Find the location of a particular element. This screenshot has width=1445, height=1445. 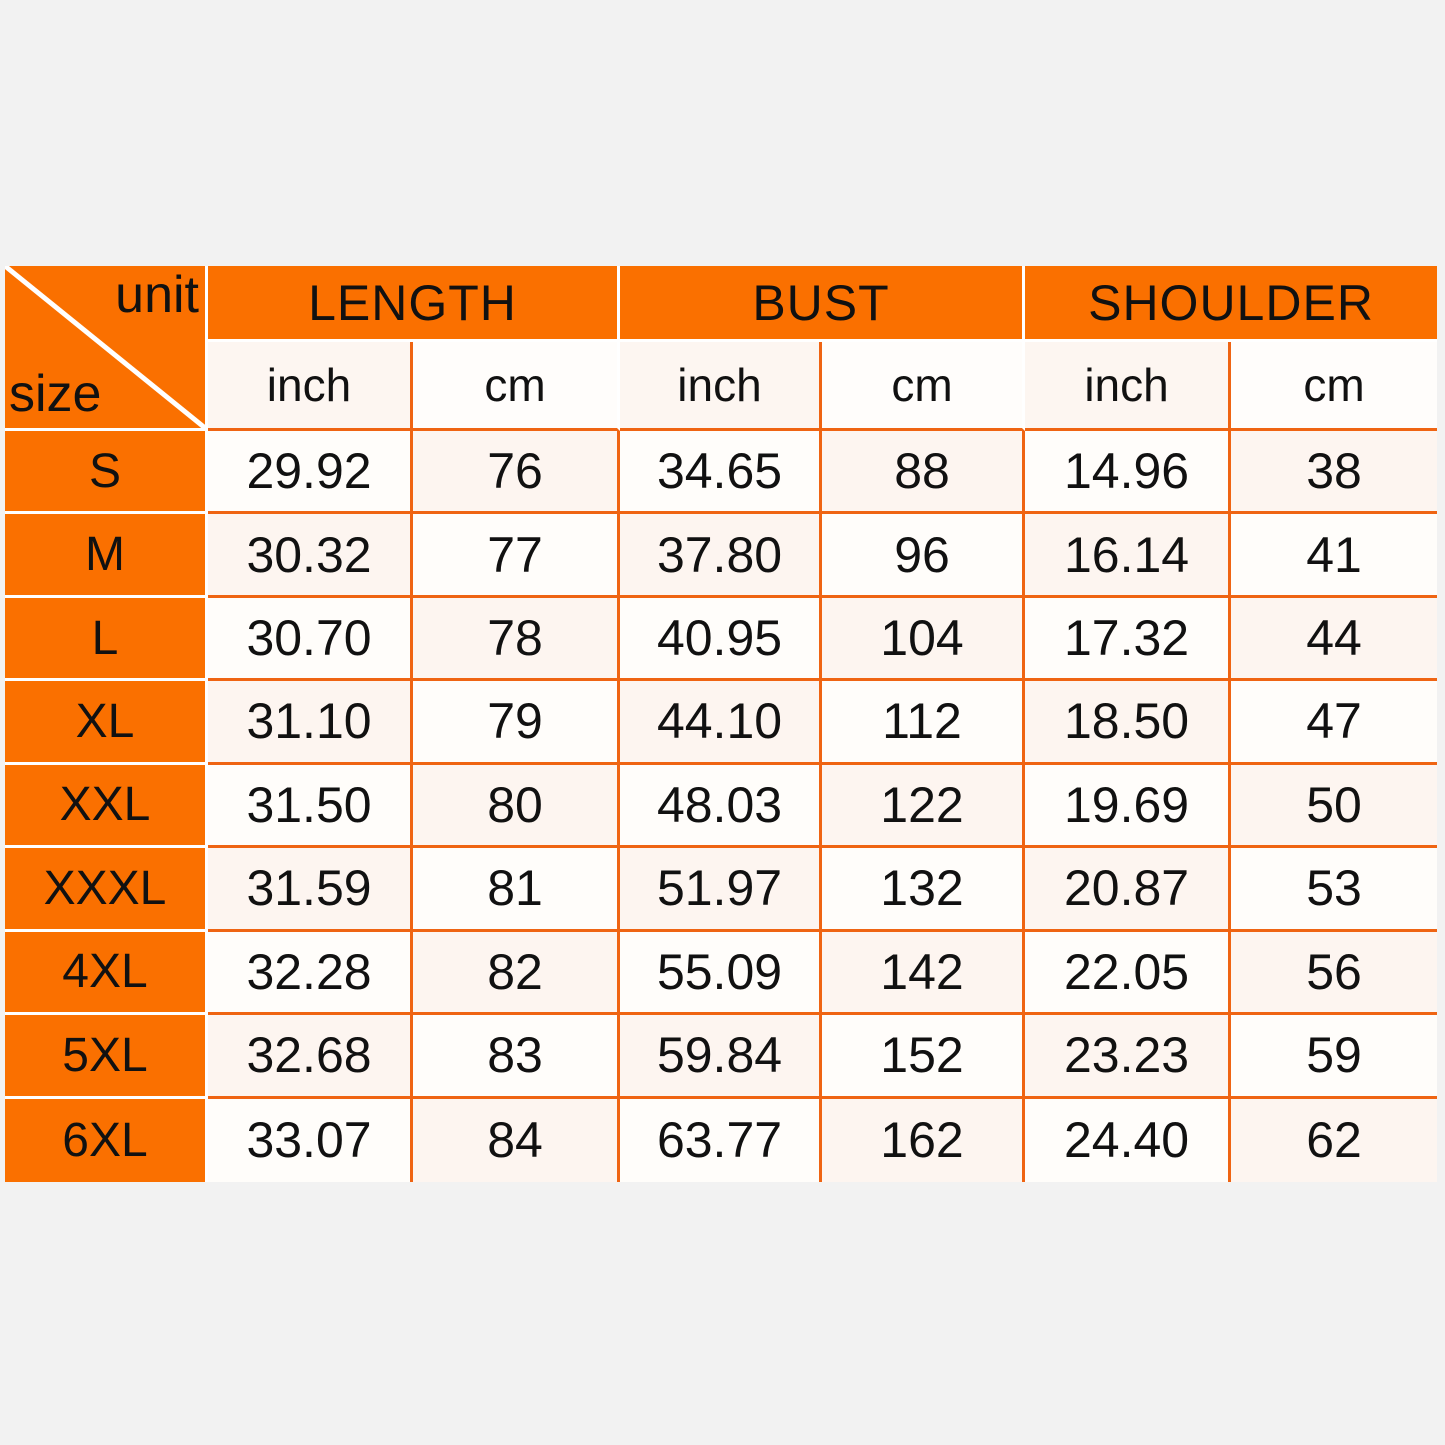

cell-bust-inch: 51.97 is located at coordinates (721, 890).